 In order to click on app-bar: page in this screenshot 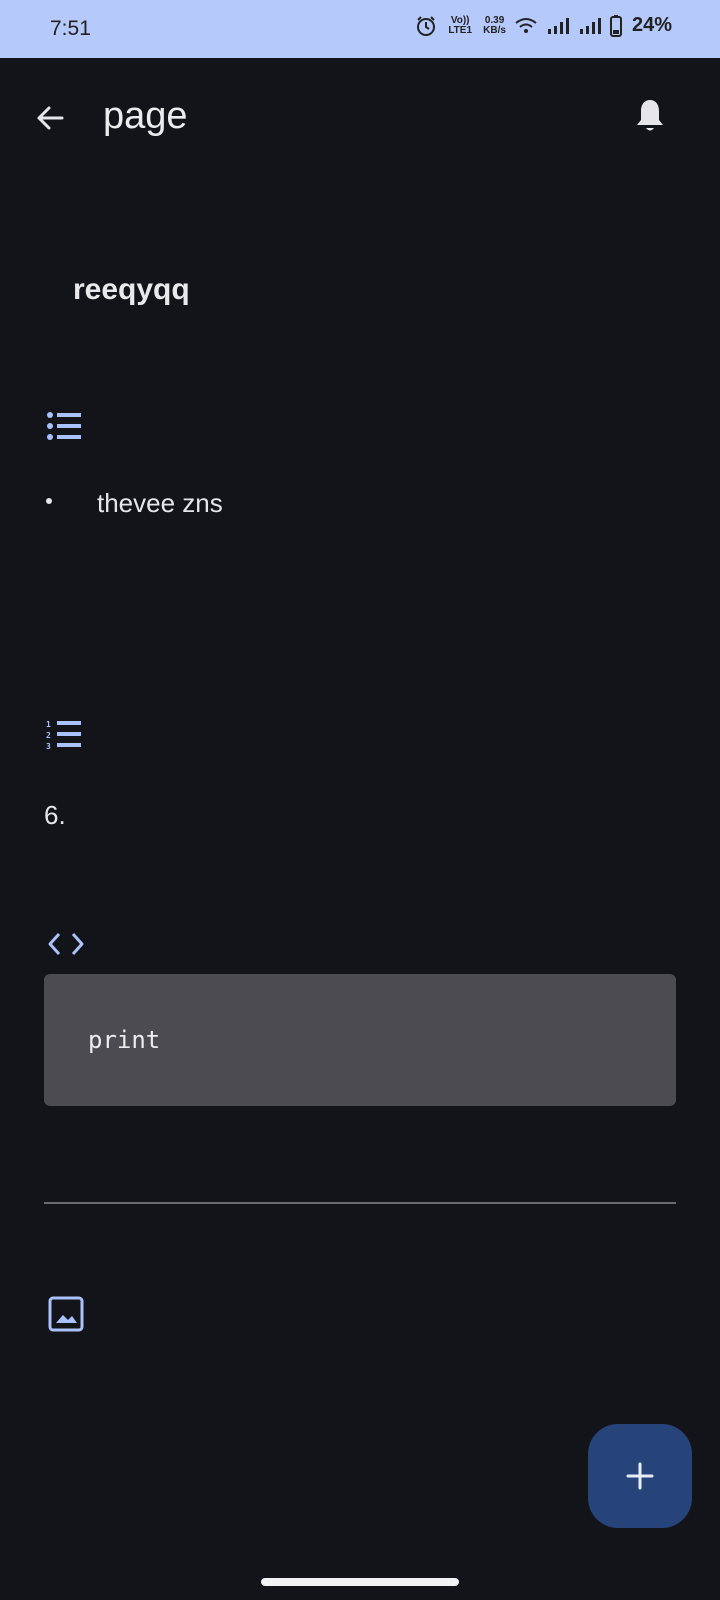, I will do `click(360, 118)`.